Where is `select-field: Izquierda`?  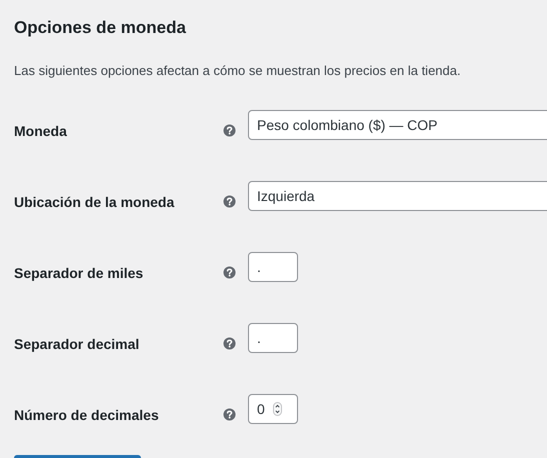
select-field: Izquierda is located at coordinates (397, 195).